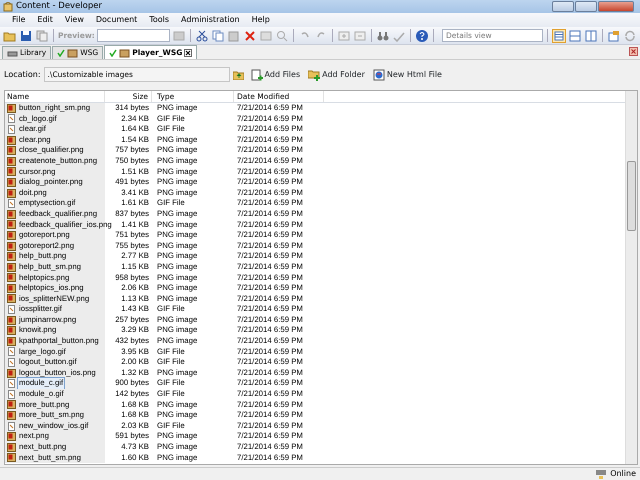  Describe the element at coordinates (378, 74) in the screenshot. I see `html-file-icon` at that location.